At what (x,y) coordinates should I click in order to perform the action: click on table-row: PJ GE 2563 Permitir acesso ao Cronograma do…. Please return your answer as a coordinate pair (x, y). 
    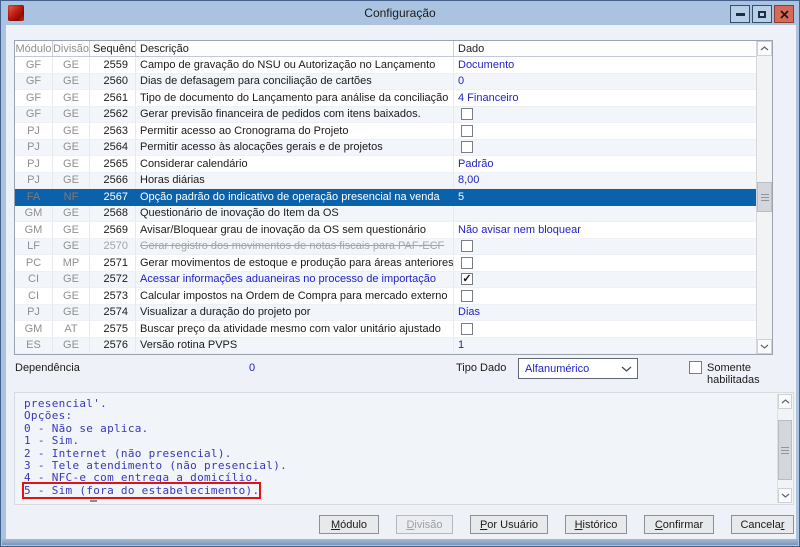
    Looking at the image, I should click on (385, 131).